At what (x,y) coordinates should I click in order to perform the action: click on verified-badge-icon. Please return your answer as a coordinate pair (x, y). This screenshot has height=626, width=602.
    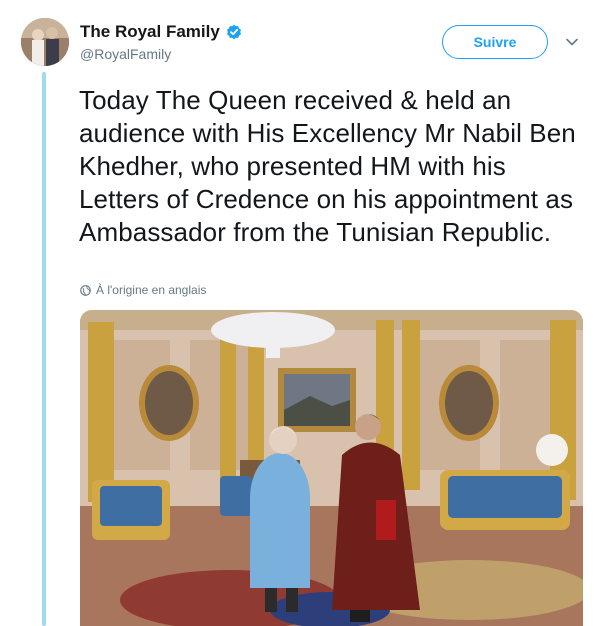
    Looking at the image, I should click on (233, 32).